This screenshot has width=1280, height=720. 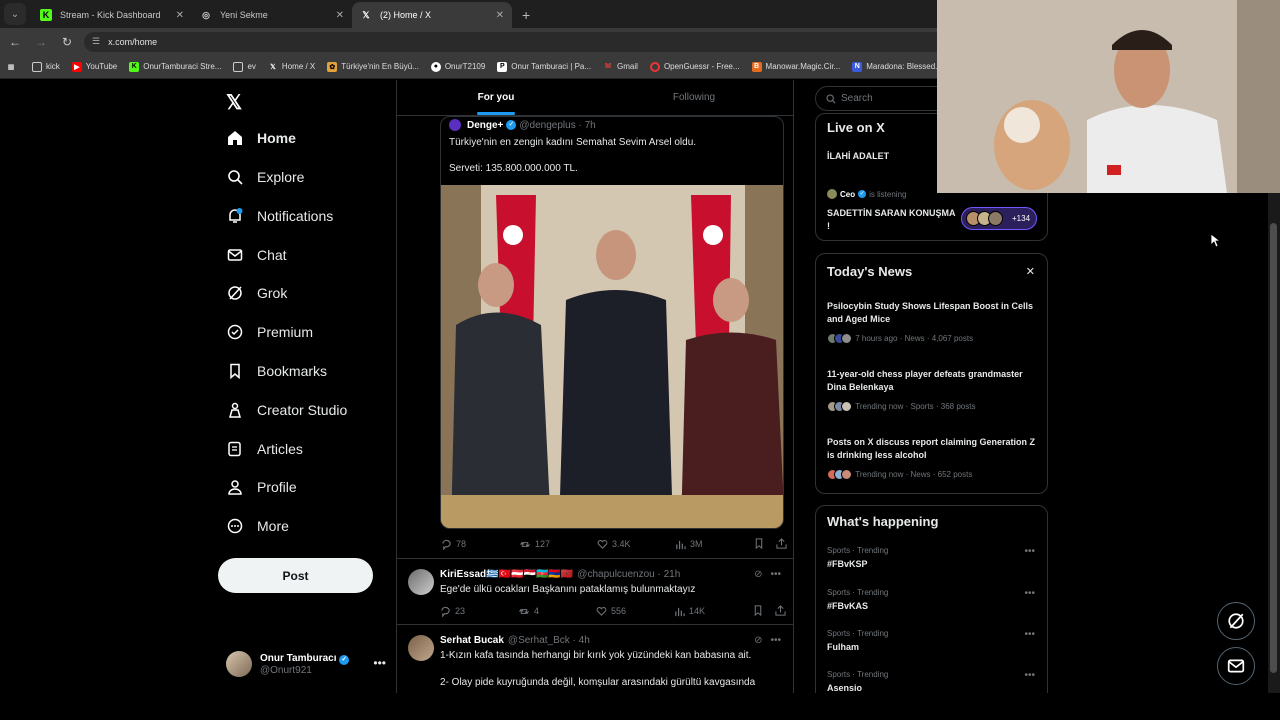 What do you see at coordinates (539, 640) in the screenshot?
I see `author-handle: @Serhat_Bck` at bounding box center [539, 640].